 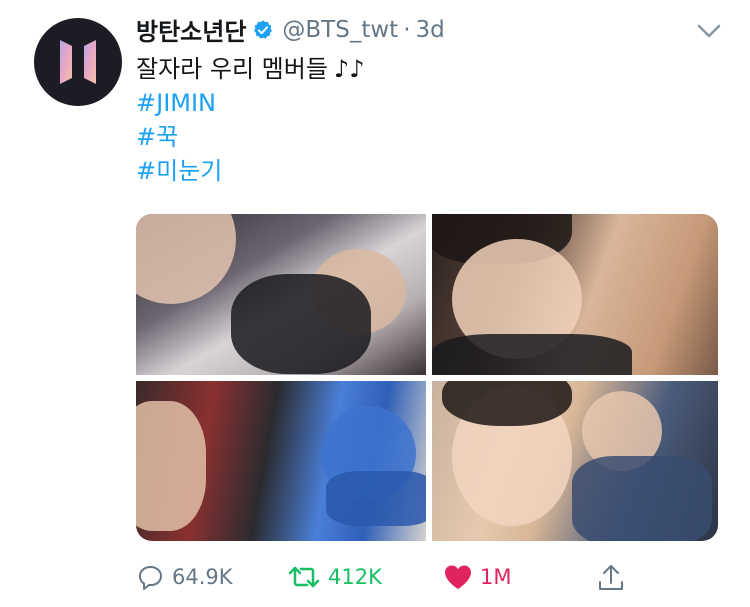 What do you see at coordinates (340, 30) in the screenshot?
I see `author-handle: @BTS_twt` at bounding box center [340, 30].